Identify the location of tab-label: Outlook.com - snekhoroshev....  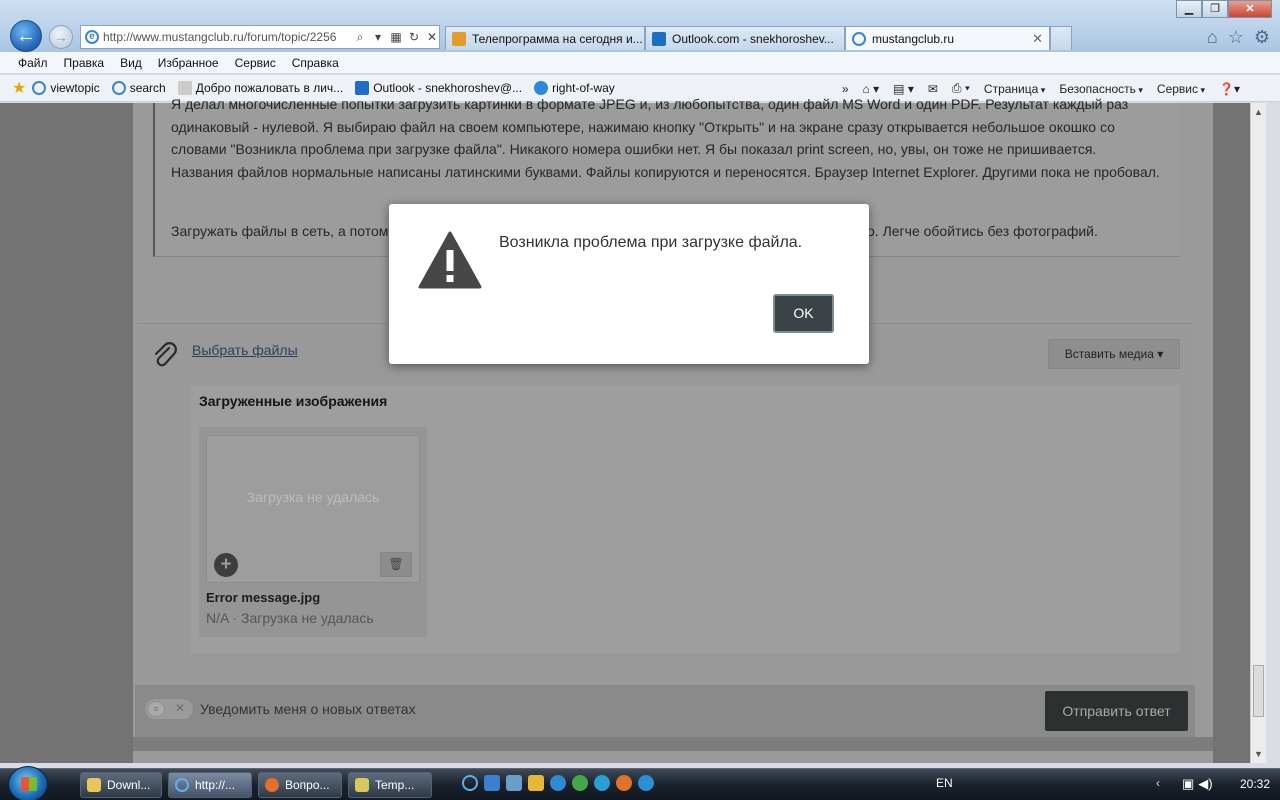
(753, 38).